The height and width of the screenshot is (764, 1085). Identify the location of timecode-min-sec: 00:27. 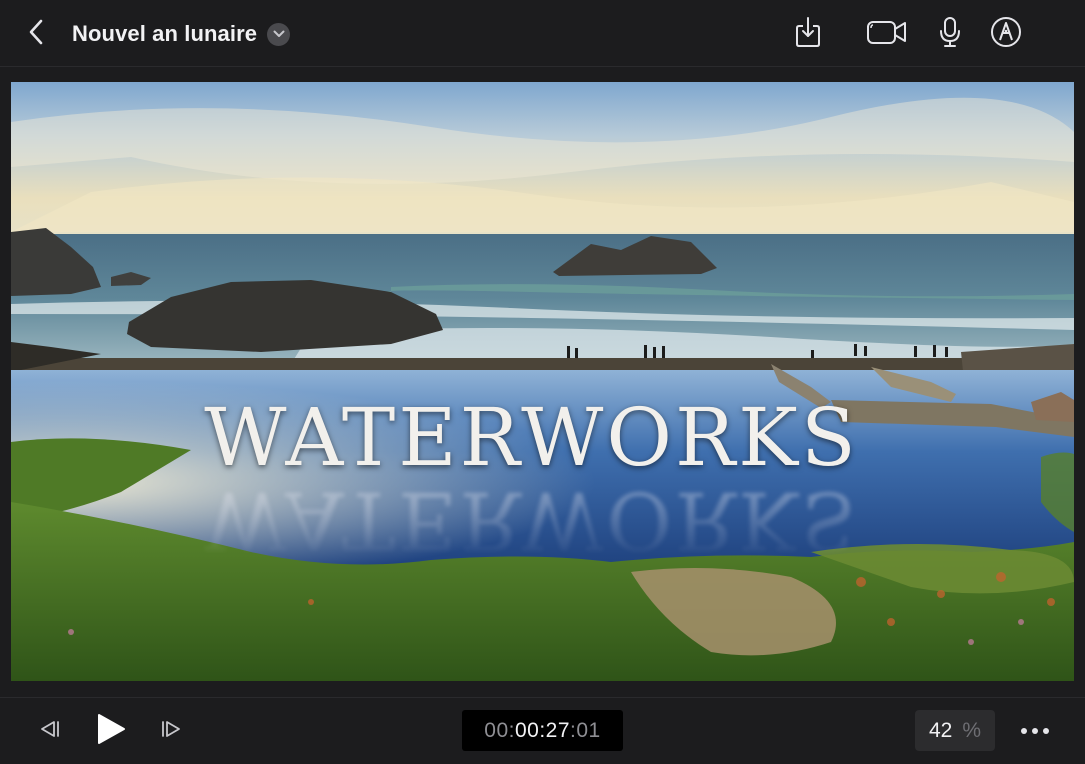
(542, 730).